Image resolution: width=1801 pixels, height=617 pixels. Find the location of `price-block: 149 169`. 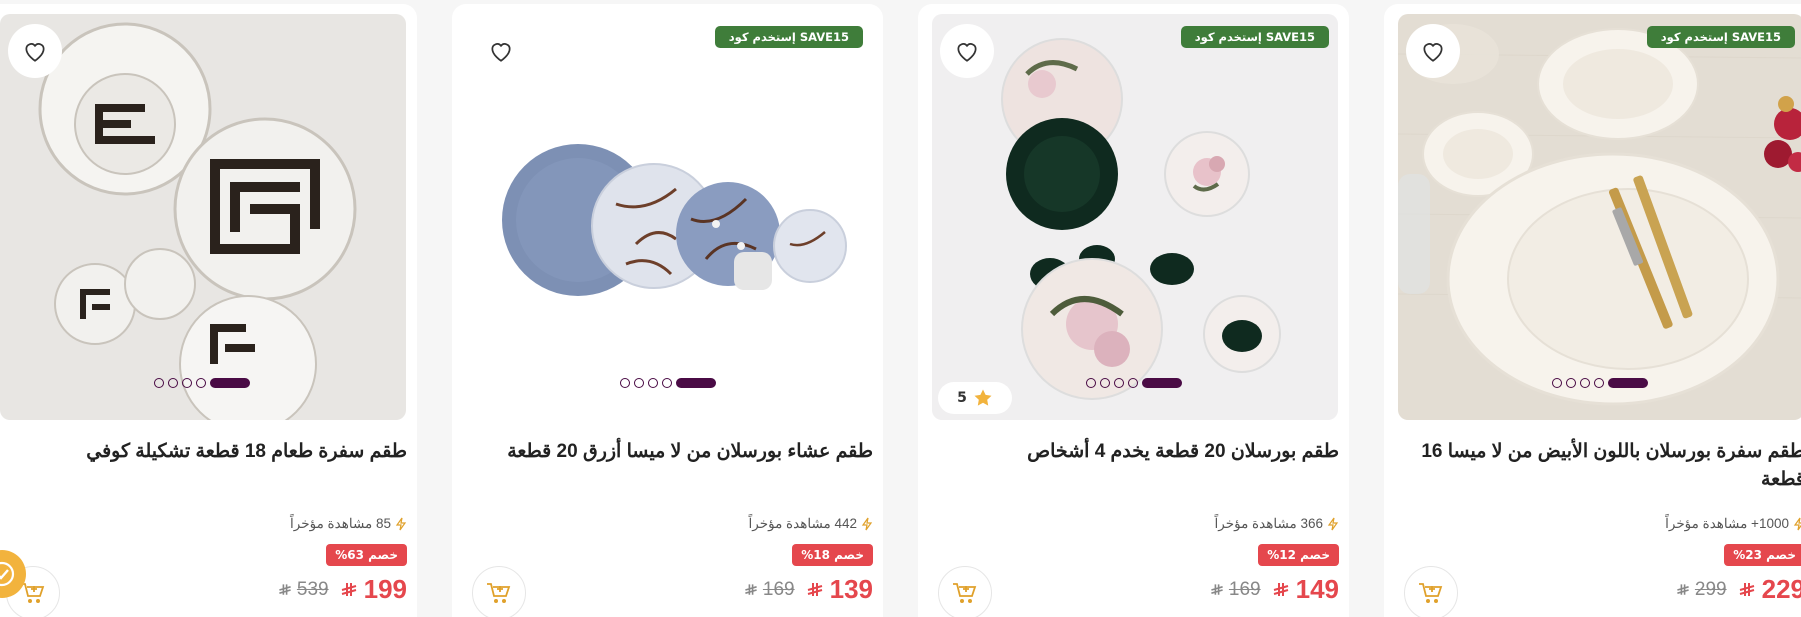

price-block: 149 169 is located at coordinates (1274, 589).